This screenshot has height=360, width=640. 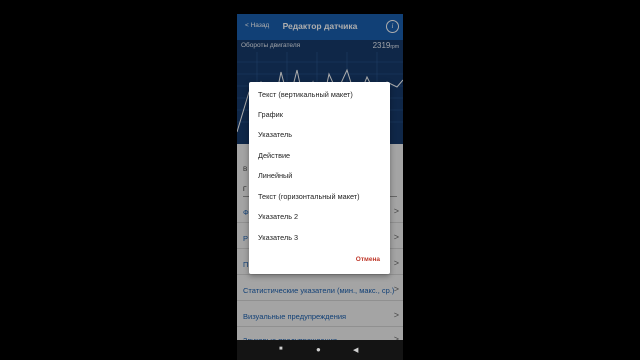 What do you see at coordinates (270, 114) in the screenshot?
I see `option-graph: График` at bounding box center [270, 114].